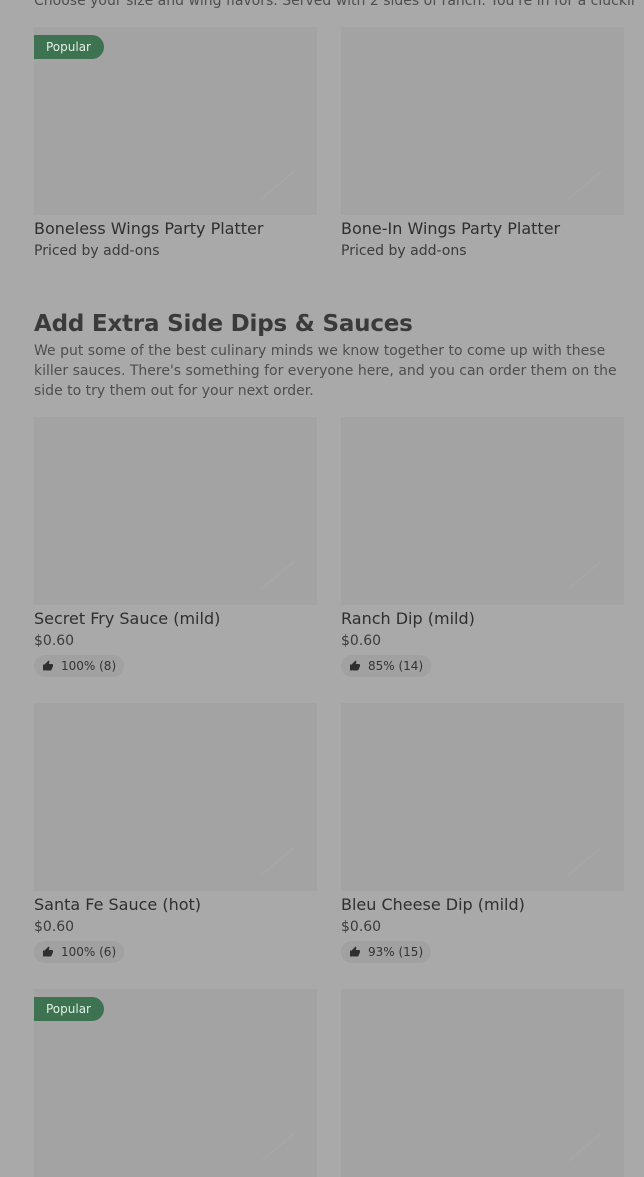 The height and width of the screenshot is (1177, 644). I want to click on rating-text: 100% (8), so click(89, 666).